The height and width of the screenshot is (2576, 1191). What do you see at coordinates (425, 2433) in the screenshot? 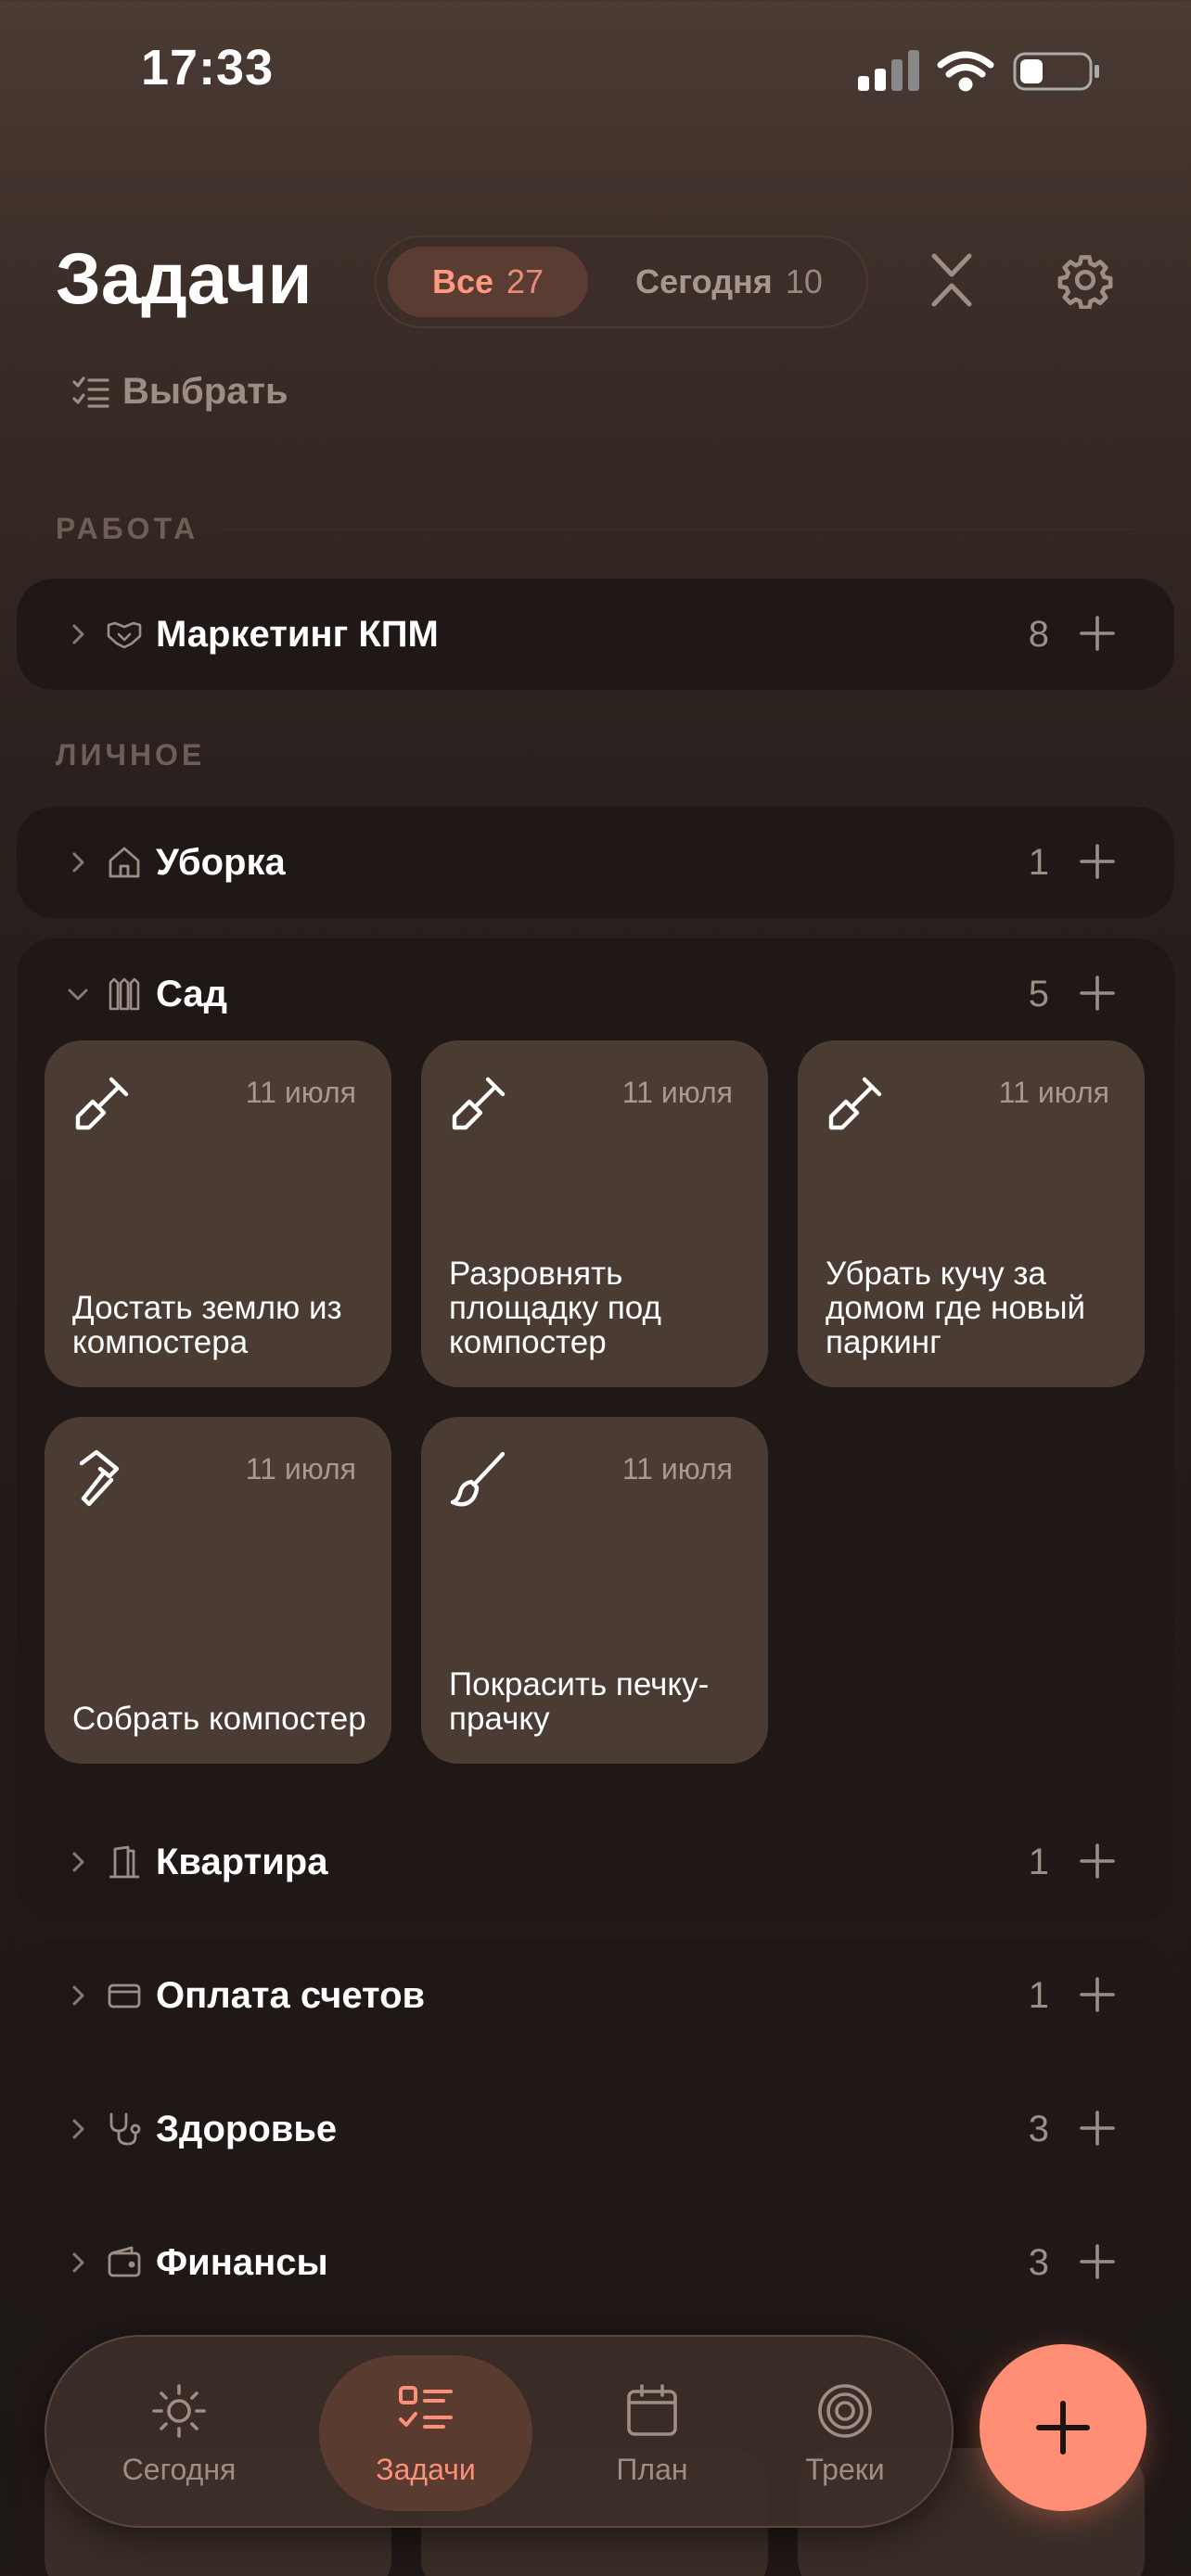
I see `tab-tasks: Задачи` at bounding box center [425, 2433].